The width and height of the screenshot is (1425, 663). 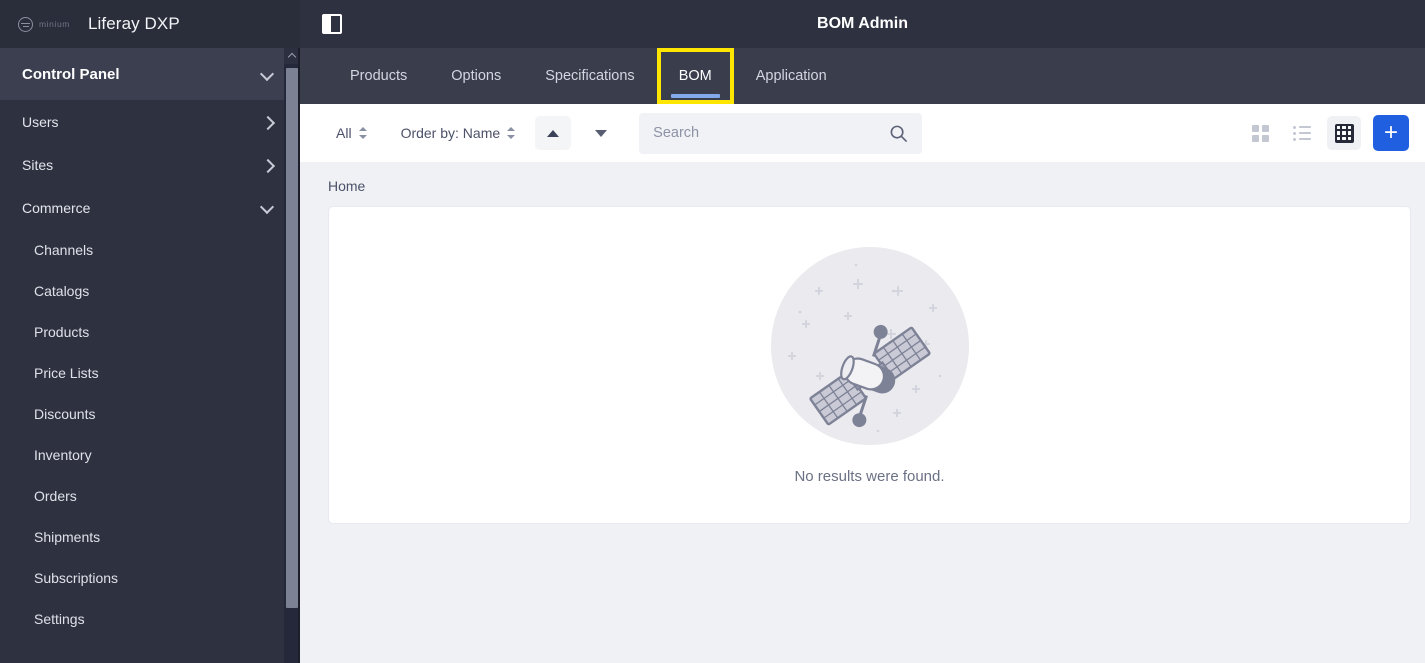 I want to click on sidebar-item-subscriptions: Subscriptions, so click(x=150, y=577).